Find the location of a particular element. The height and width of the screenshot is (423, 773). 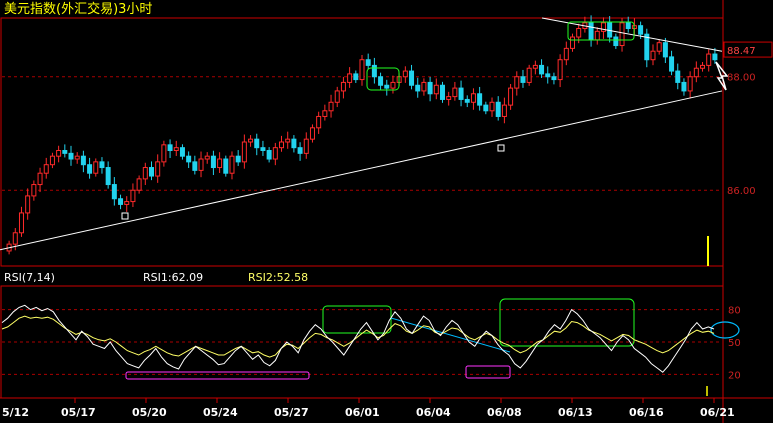

time-tick-label: 05/24 is located at coordinates (220, 412).